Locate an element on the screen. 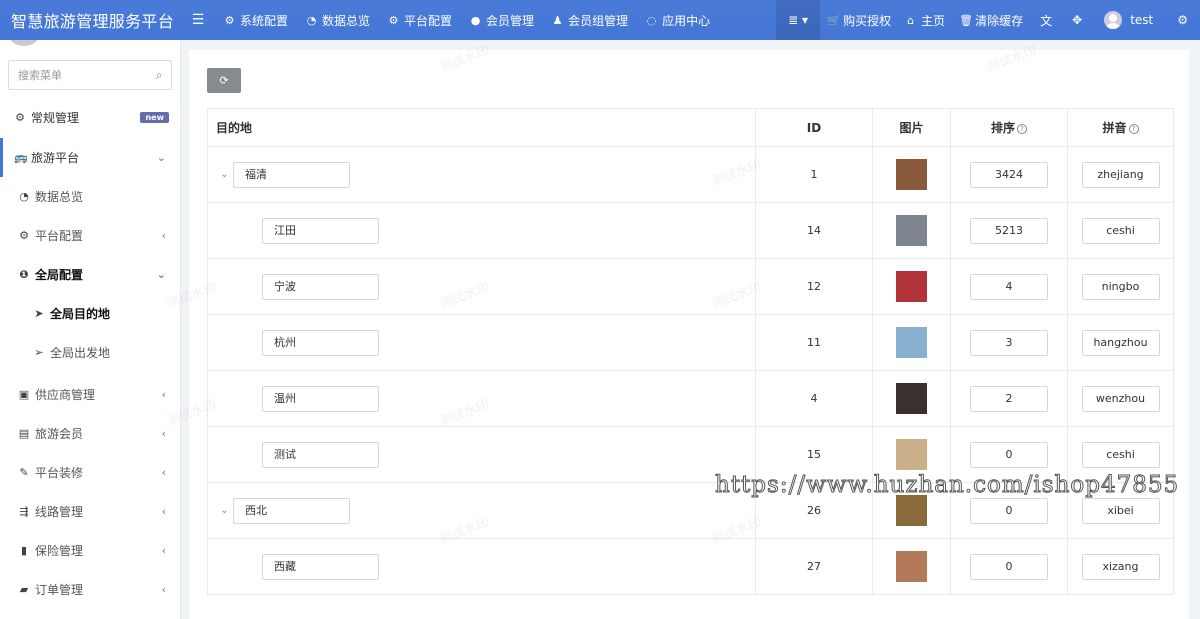 The height and width of the screenshot is (619, 1200). cell-image is located at coordinates (911, 286).